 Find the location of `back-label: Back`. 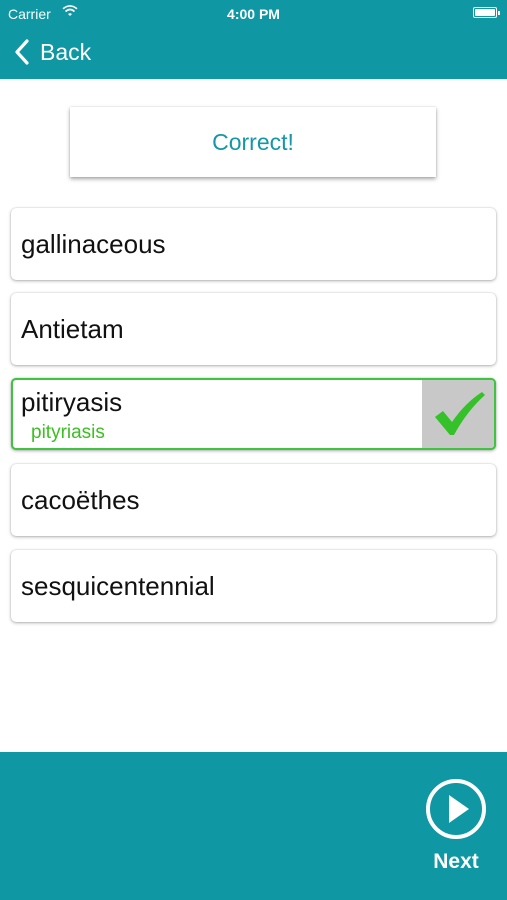

back-label: Back is located at coordinates (66, 51).